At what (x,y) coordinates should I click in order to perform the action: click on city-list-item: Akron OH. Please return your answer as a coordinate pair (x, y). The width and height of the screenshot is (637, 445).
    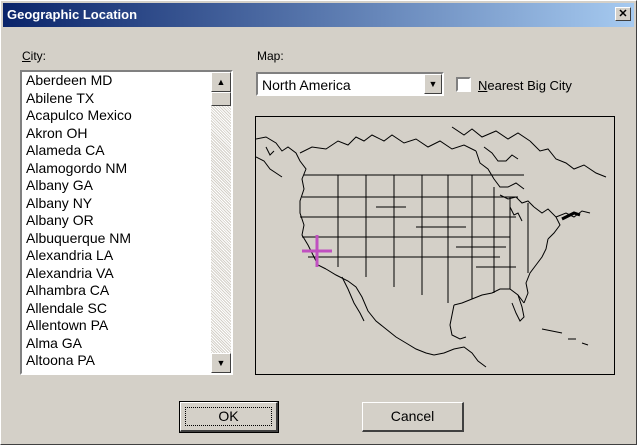
    Looking at the image, I should click on (78, 134).